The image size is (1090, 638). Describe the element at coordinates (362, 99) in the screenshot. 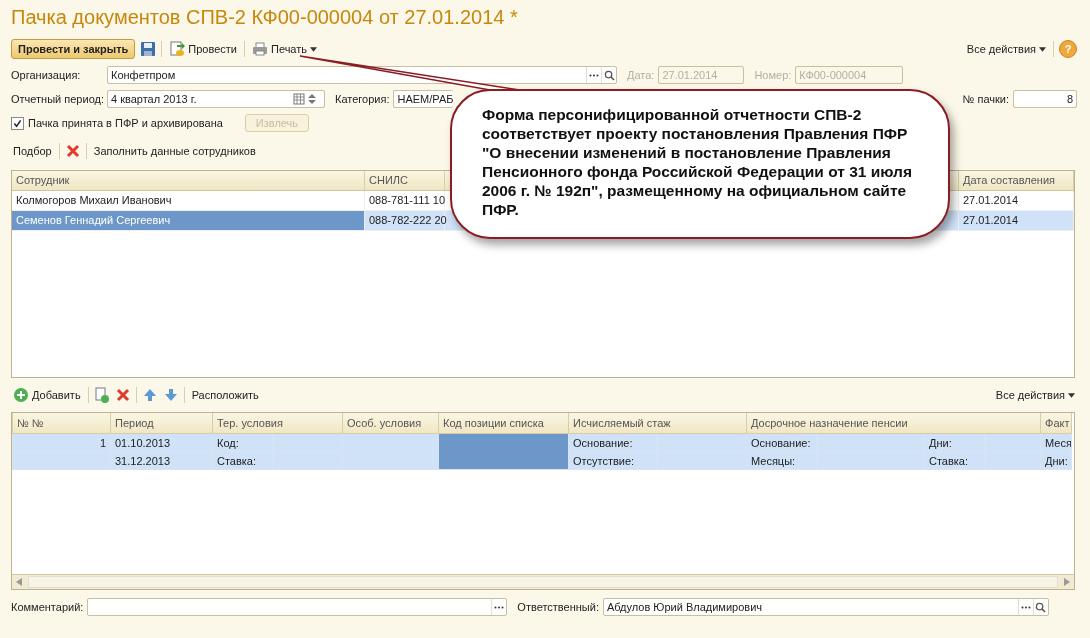

I see `field-label: Категория:` at that location.